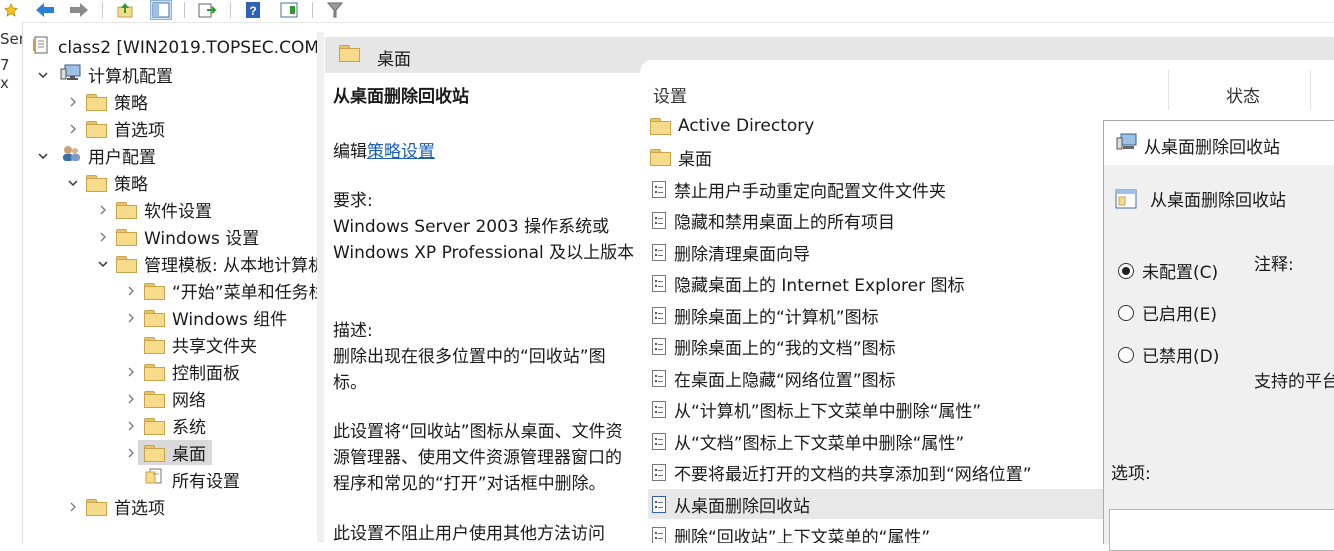 This screenshot has height=551, width=1334. I want to click on desc-title: 从桌面删除回收站, so click(401, 97).